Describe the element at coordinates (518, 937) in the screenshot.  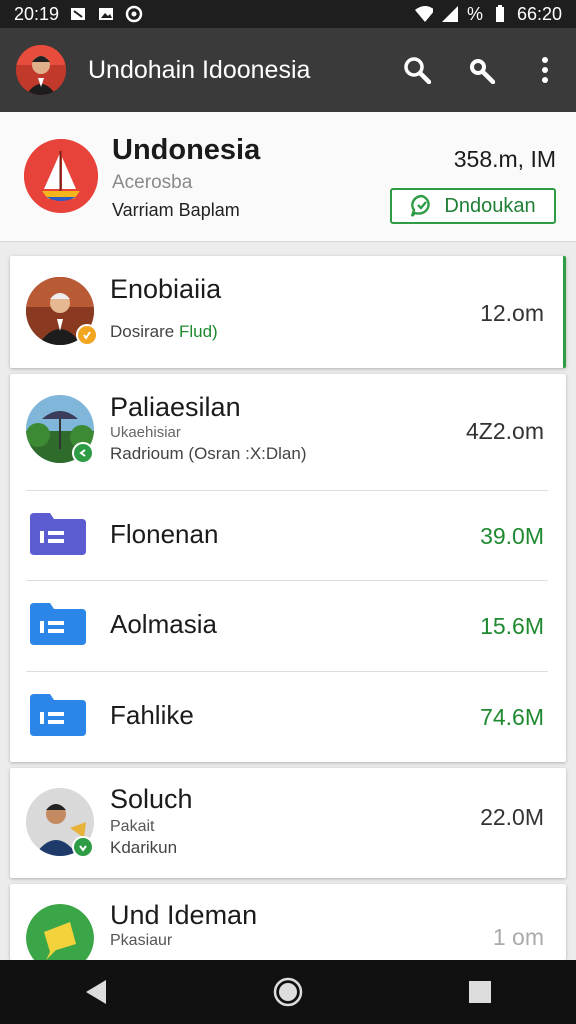
I see `item-size: 1 om` at that location.